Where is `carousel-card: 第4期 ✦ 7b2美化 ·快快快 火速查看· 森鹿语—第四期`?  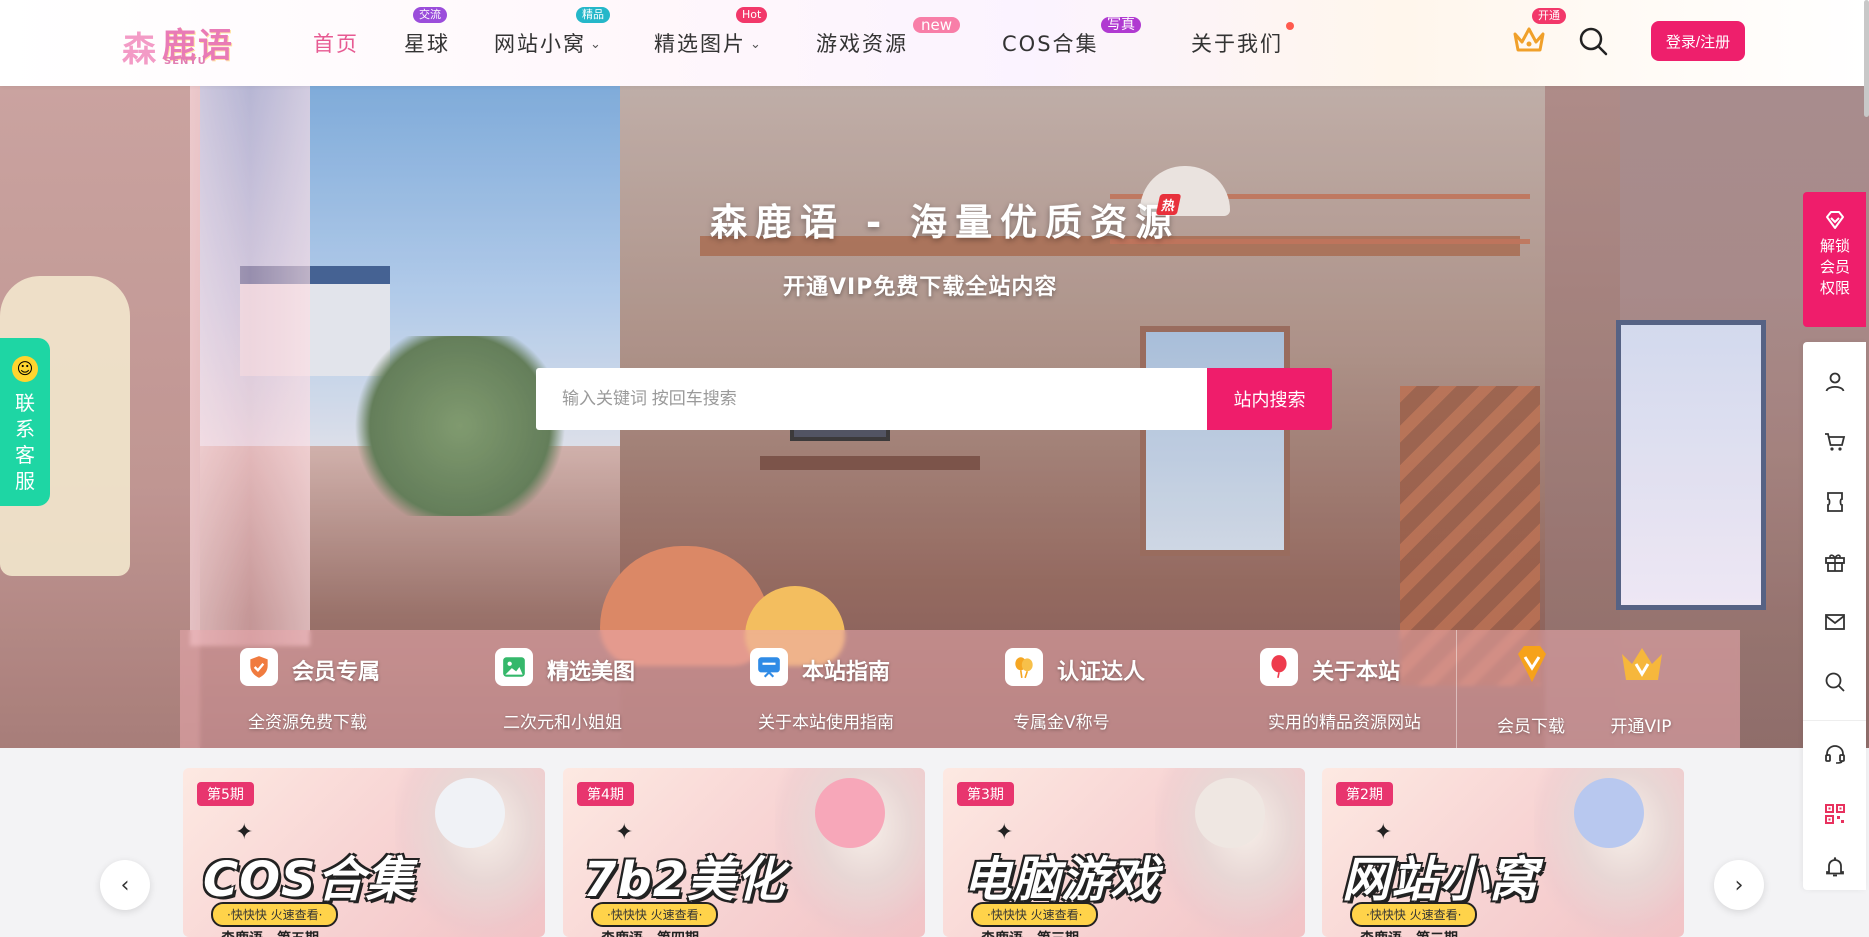 carousel-card: 第4期 ✦ 7b2美化 ·快快快 火速查看· 森鹿语—第四期 is located at coordinates (744, 852).